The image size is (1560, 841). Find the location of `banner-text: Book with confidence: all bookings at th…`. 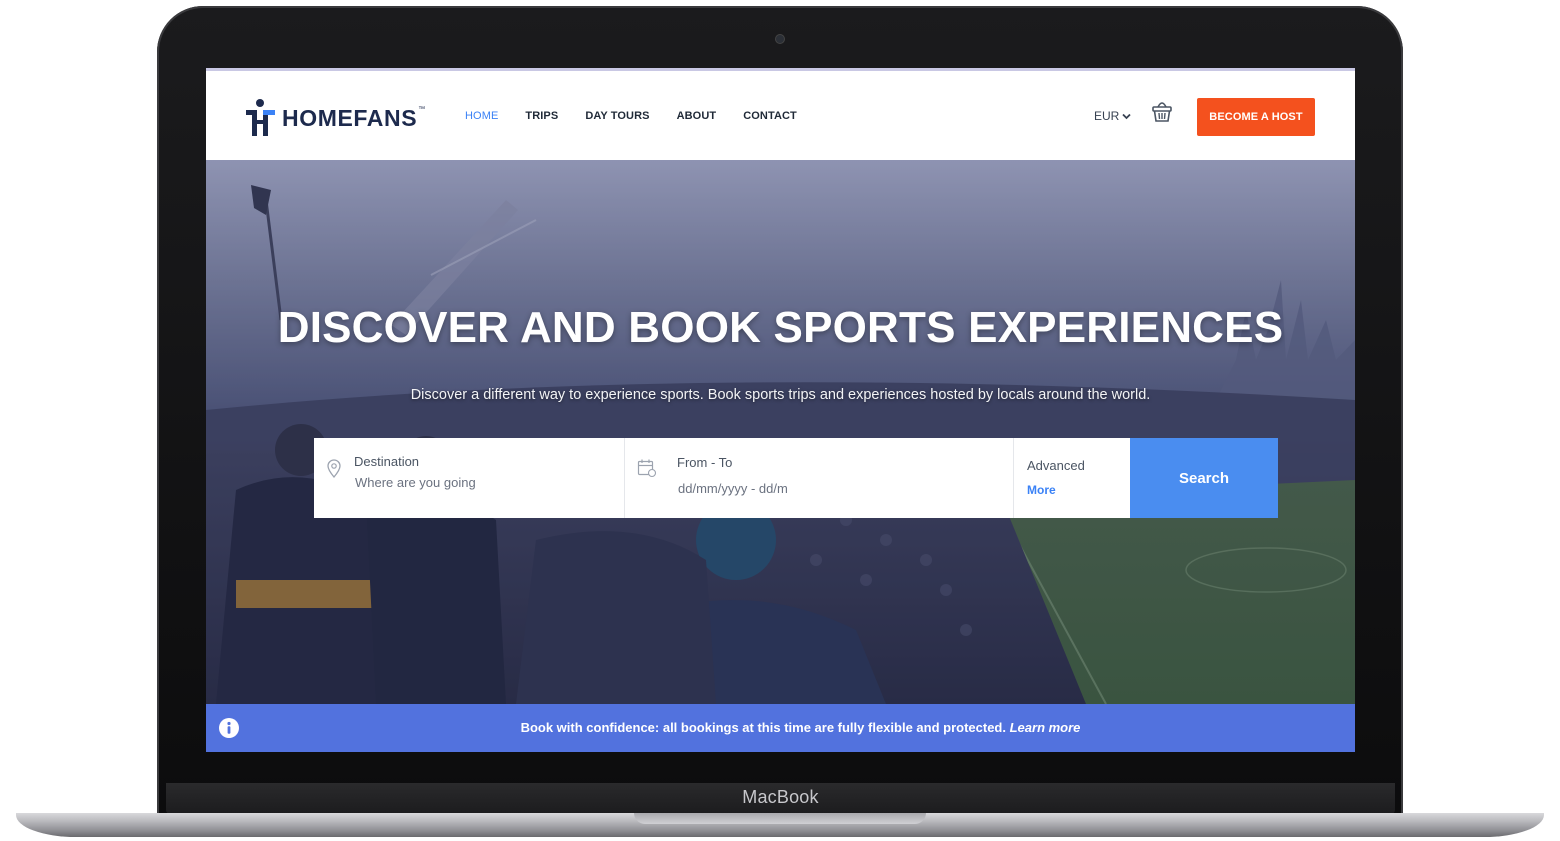

banner-text: Book with confidence: all bookings at th… is located at coordinates (763, 727).